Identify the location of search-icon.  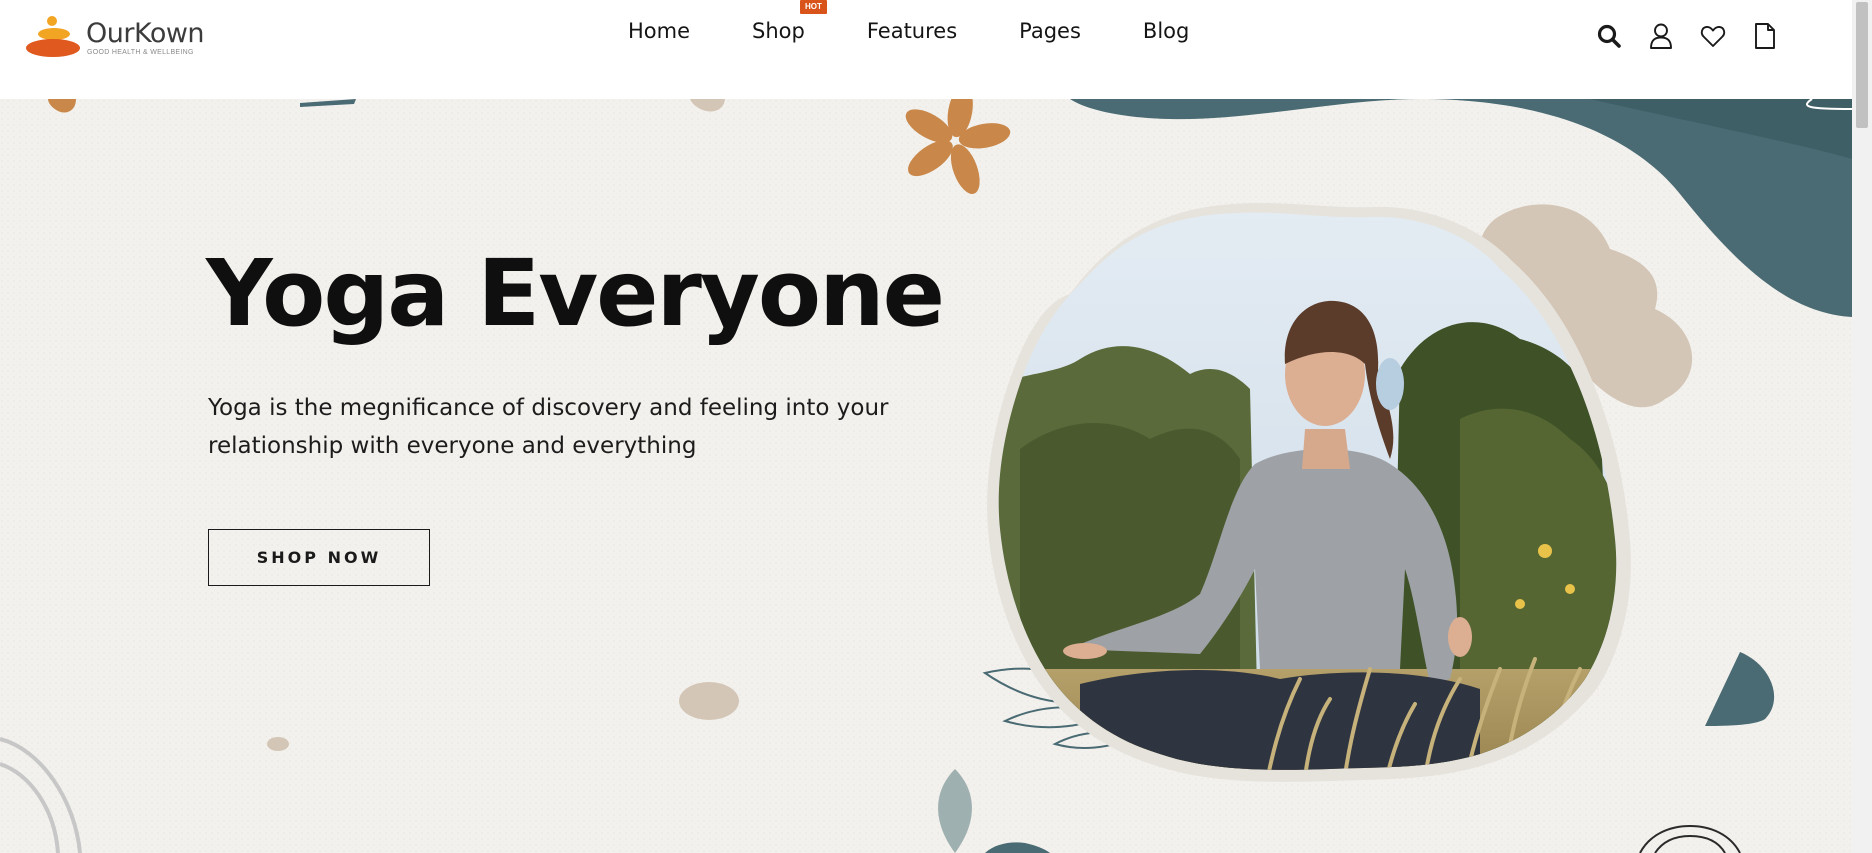
(1609, 36).